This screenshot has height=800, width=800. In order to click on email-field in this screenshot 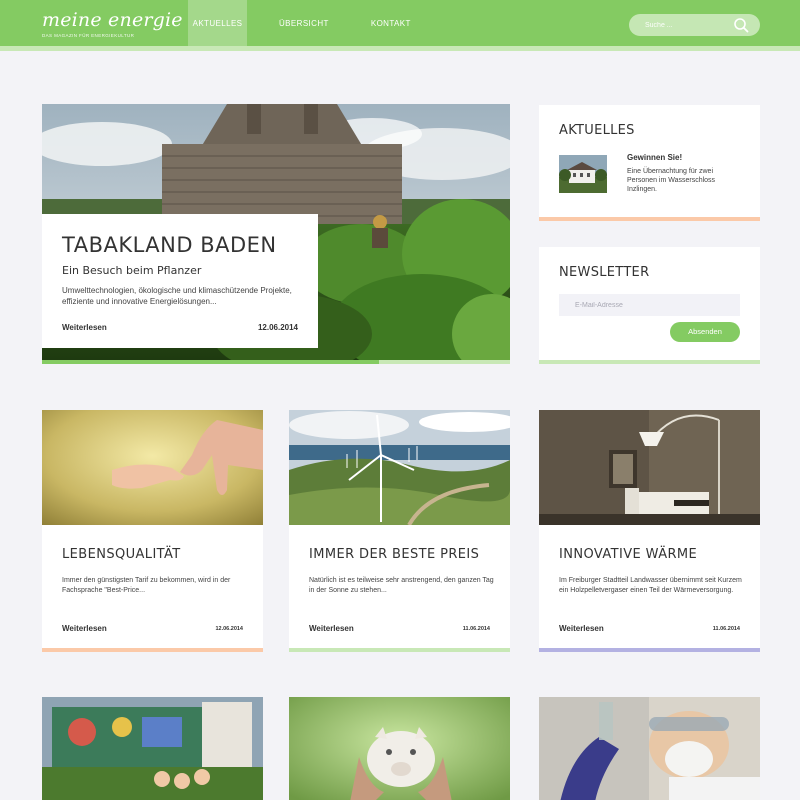, I will do `click(649, 305)`.